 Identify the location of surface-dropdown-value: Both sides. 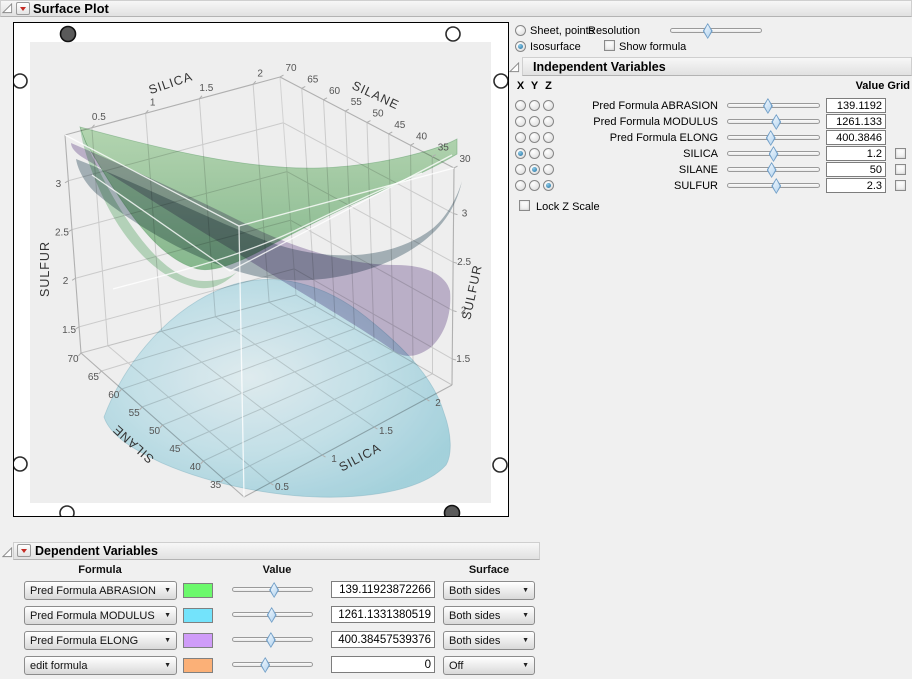
(475, 640).